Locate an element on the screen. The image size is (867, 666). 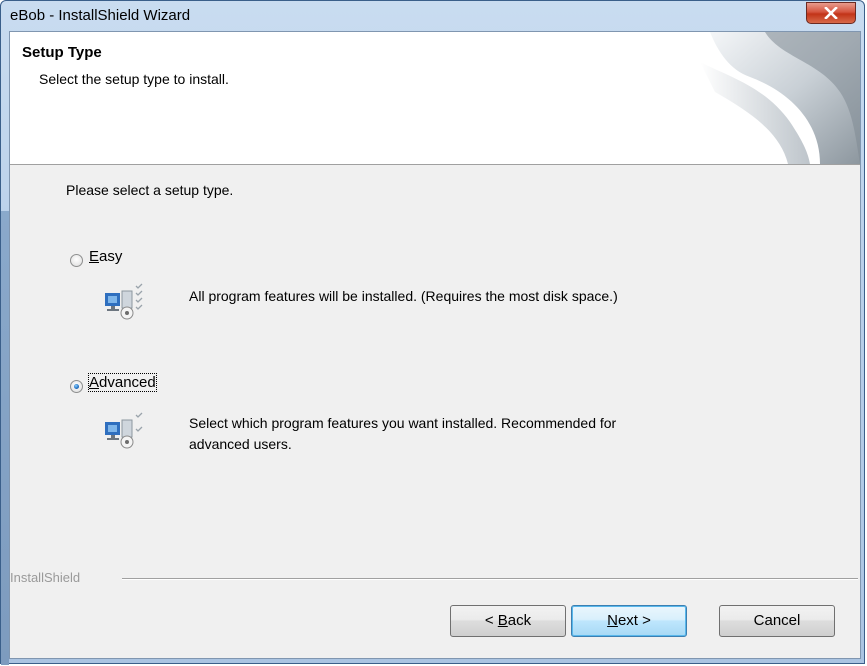
easy-radio is located at coordinates (76, 260).